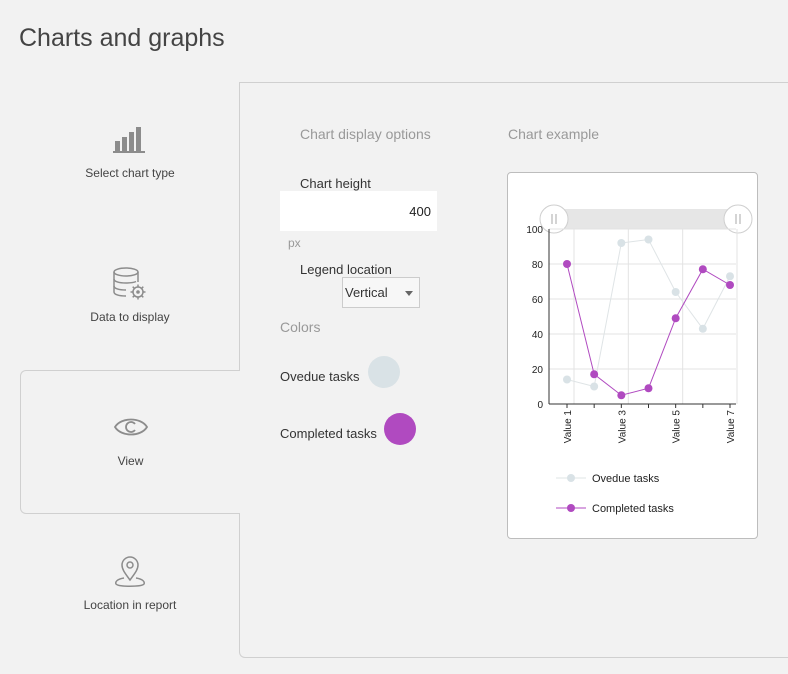 The height and width of the screenshot is (674, 788). I want to click on chart-height-input, so click(358, 211).